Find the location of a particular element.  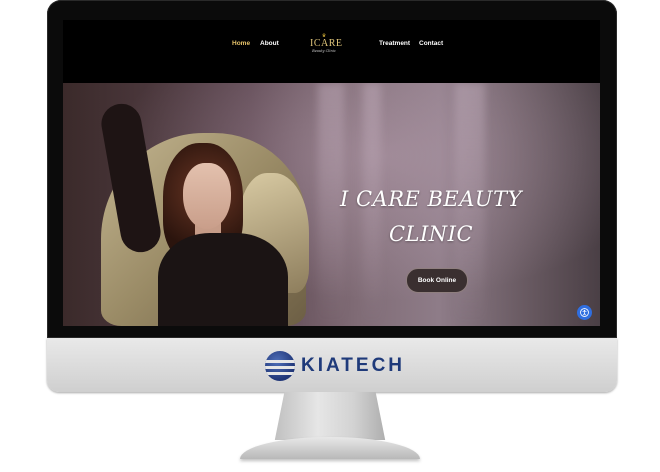

accessibility-icon is located at coordinates (584, 312).